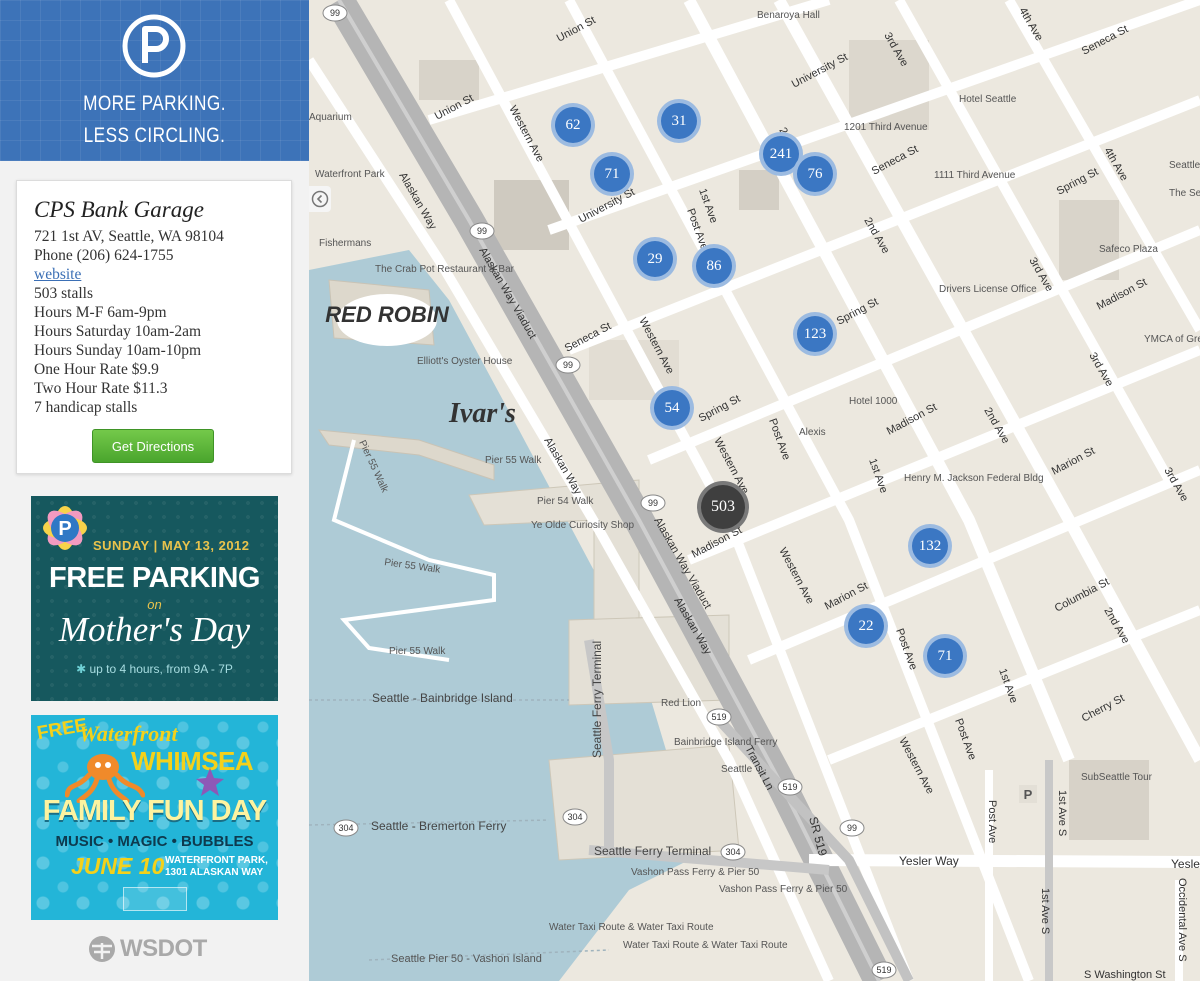  What do you see at coordinates (1122, 294) in the screenshot?
I see `street-label: Madison St` at bounding box center [1122, 294].